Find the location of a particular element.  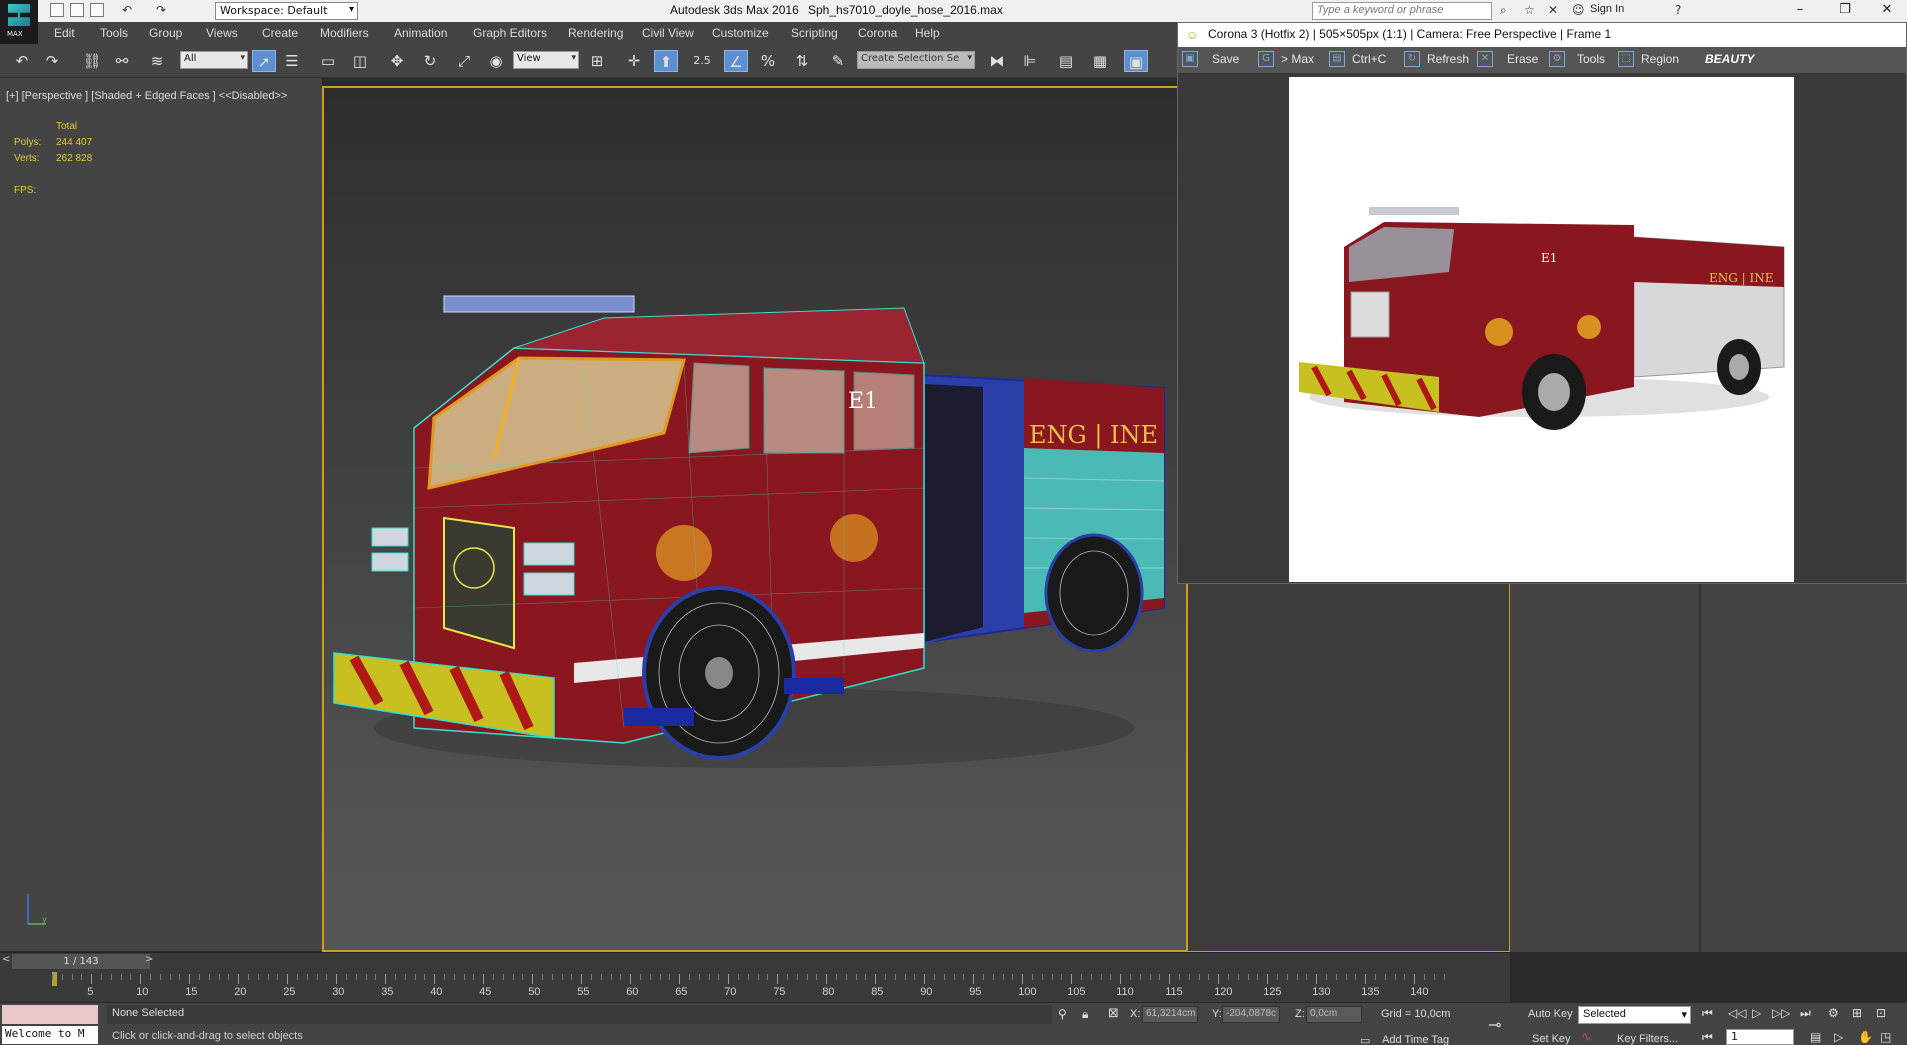

isolate-icon: ⚲ is located at coordinates (1062, 1014).